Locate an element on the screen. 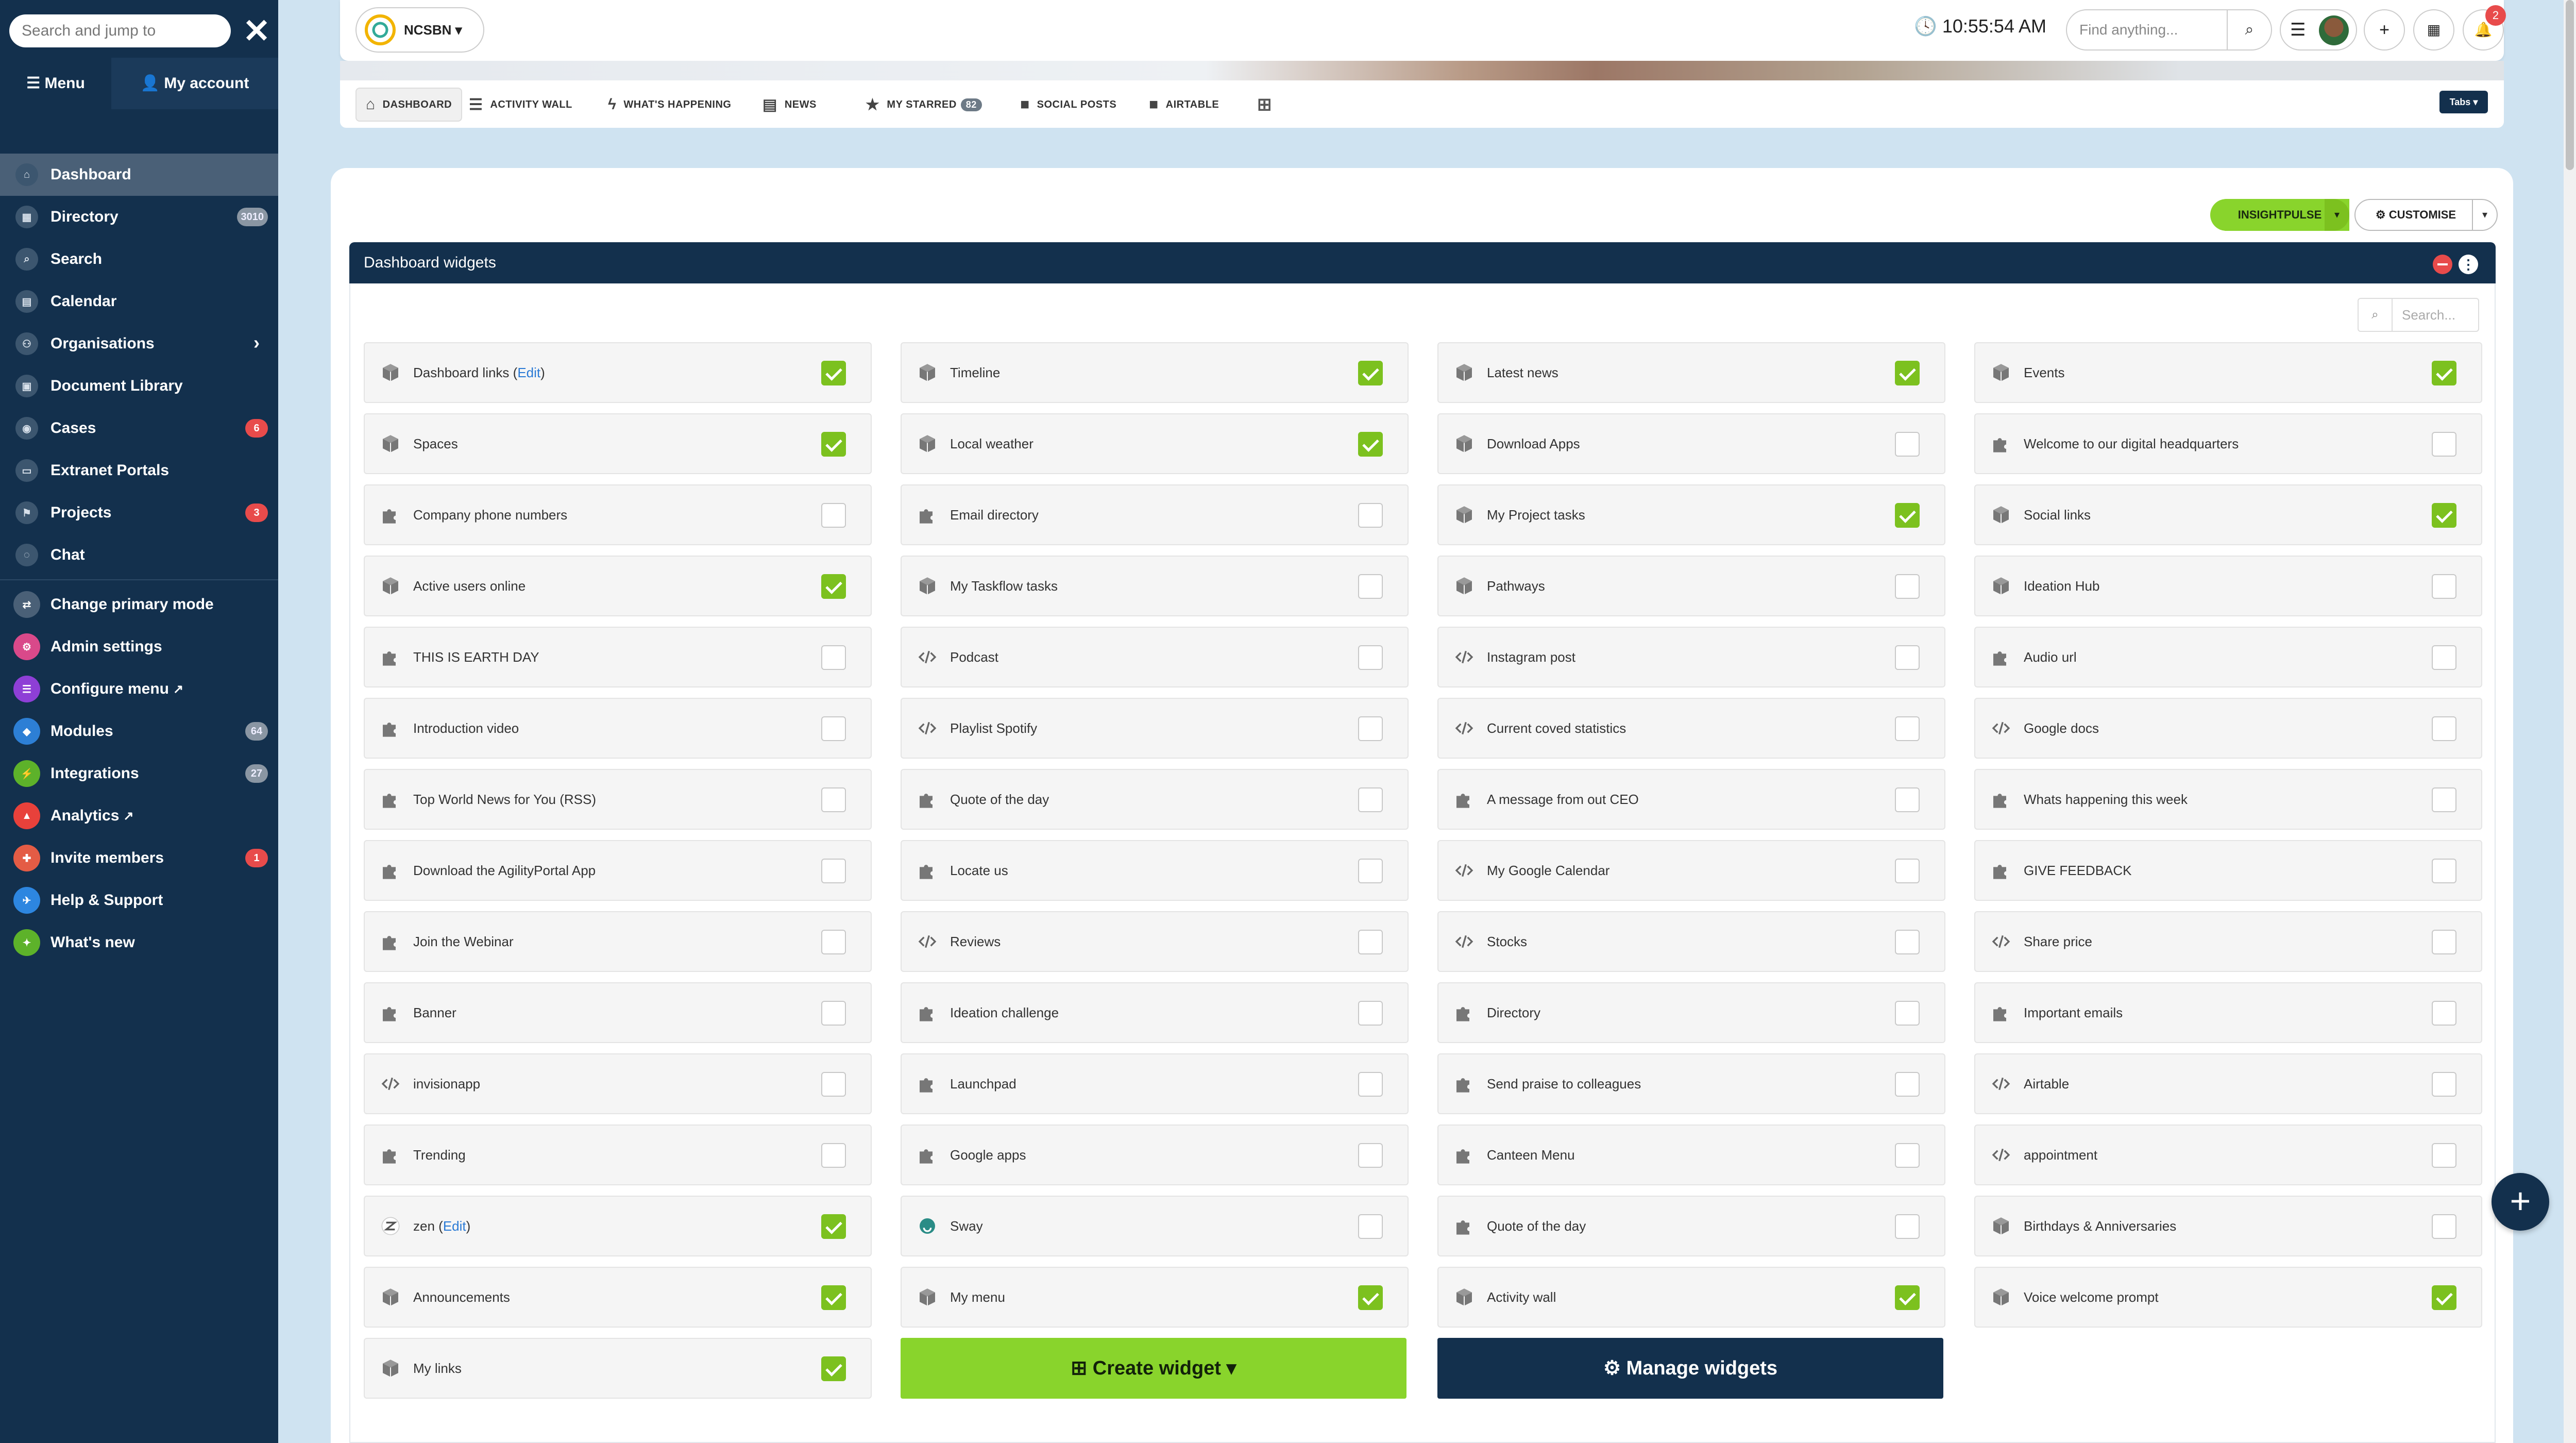 This screenshot has width=2576, height=1443. tab-activity-wall: ☰ ACTIVITY WALL is located at coordinates (520, 105).